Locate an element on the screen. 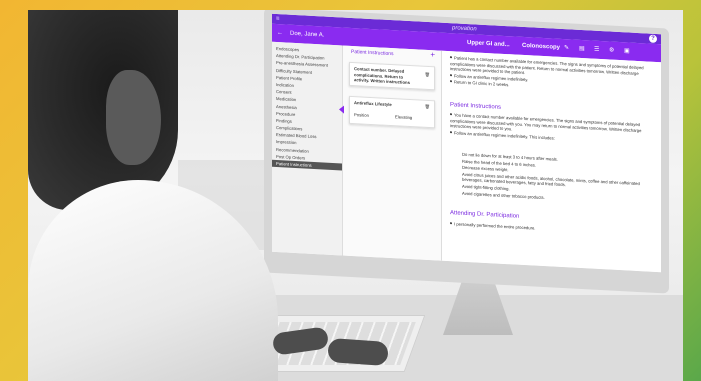  menu-icon: ≡ is located at coordinates (278, 19).